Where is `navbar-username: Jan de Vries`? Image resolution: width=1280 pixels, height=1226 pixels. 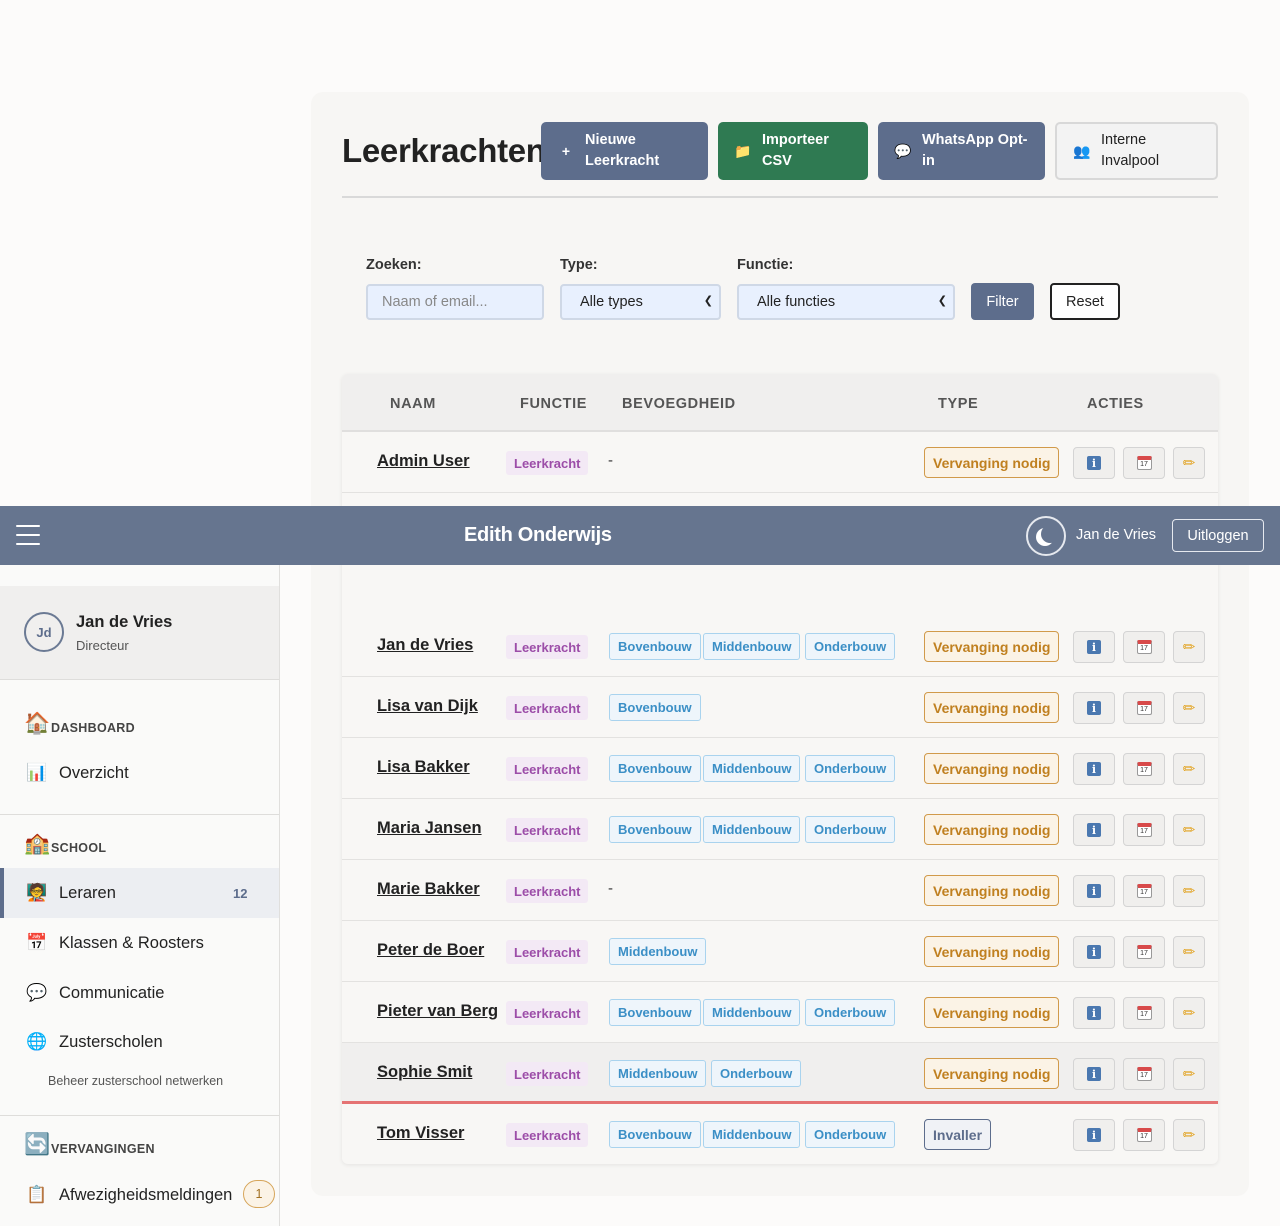 navbar-username: Jan de Vries is located at coordinates (1116, 535).